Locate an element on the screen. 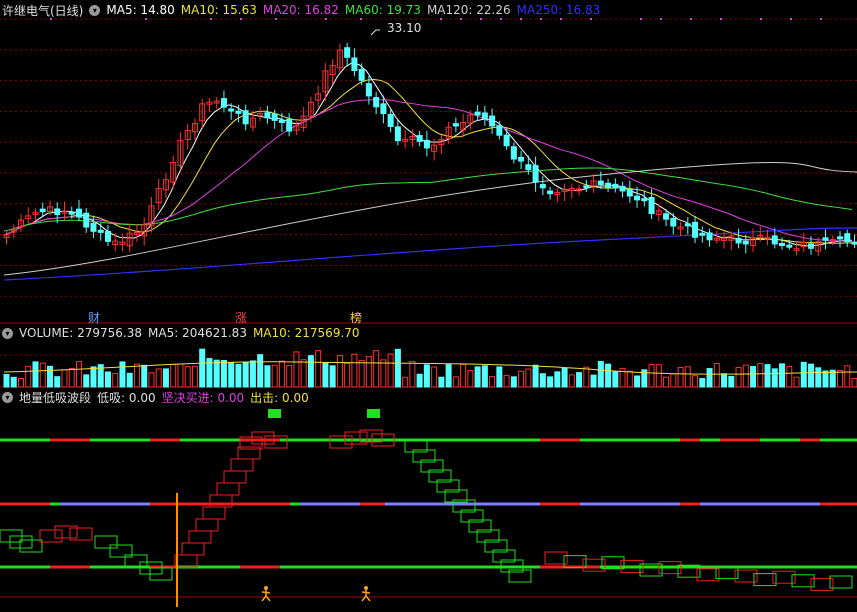 This screenshot has width=857, height=612. indicator-settings-icon: ▾ is located at coordinates (7, 397).